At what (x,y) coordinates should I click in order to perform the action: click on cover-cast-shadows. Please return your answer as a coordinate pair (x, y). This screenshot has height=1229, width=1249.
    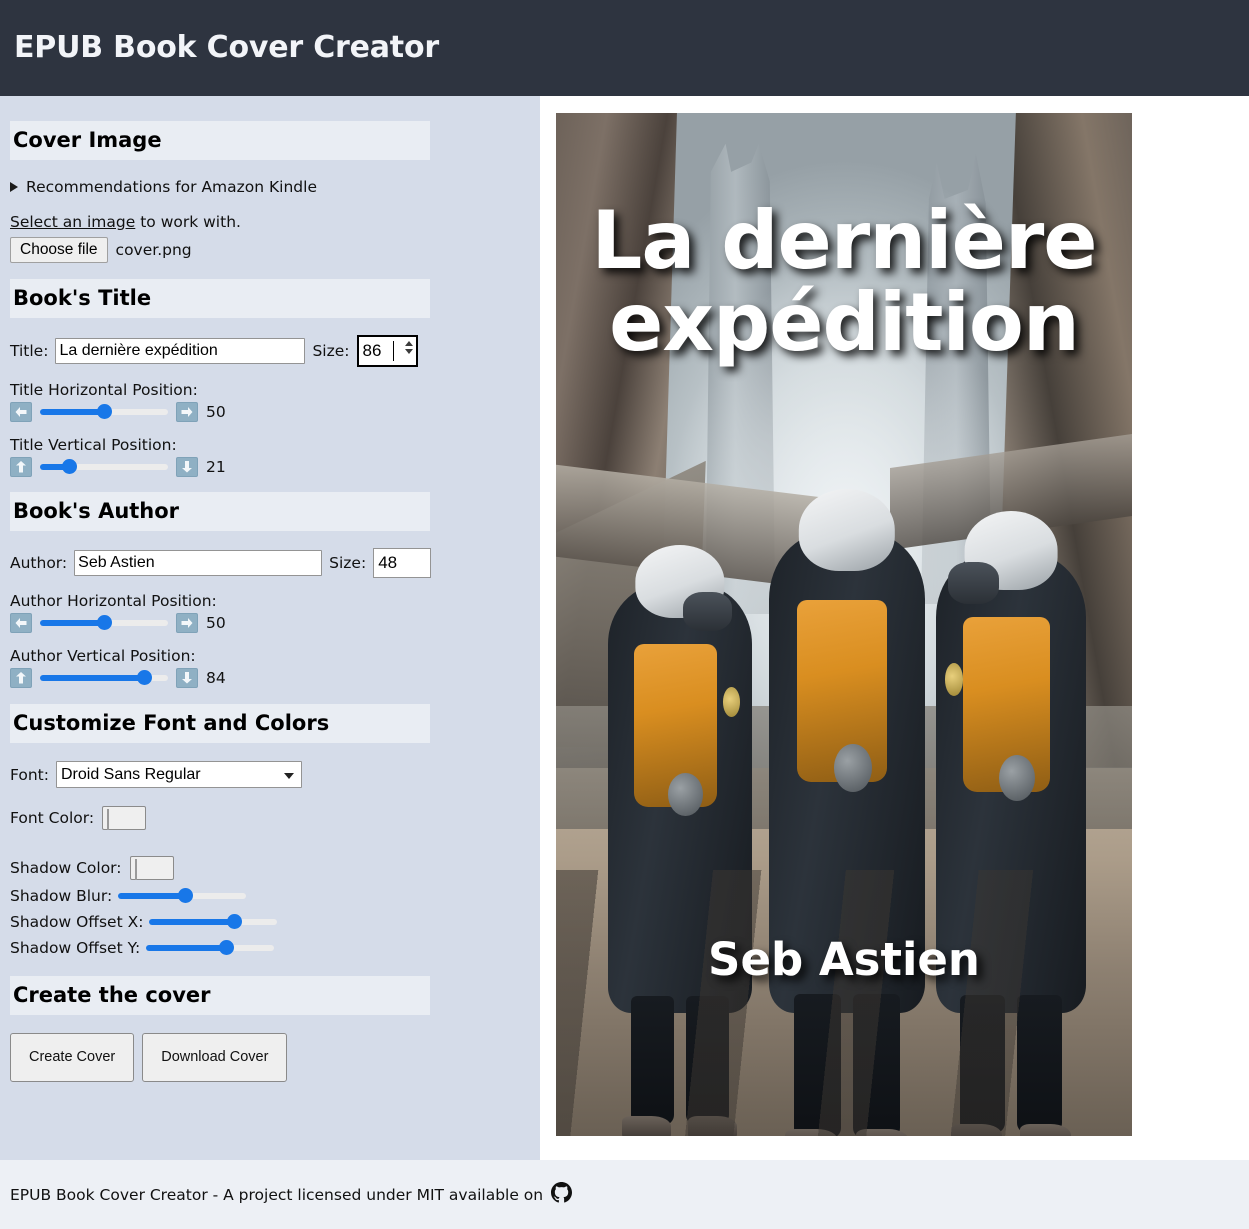
    Looking at the image, I should click on (844, 1003).